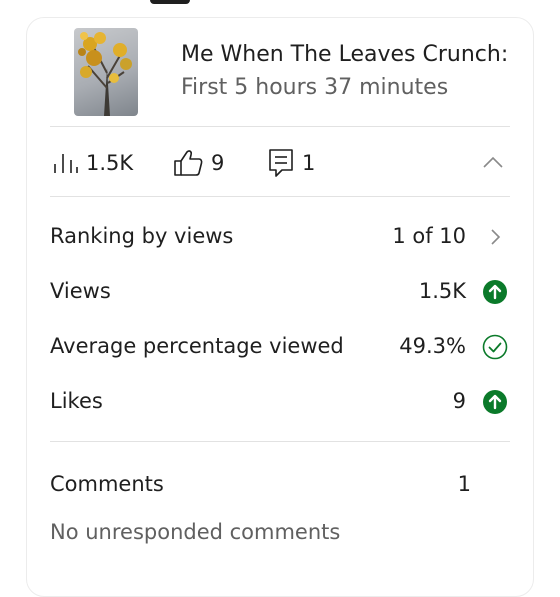 The width and height of the screenshot is (560, 597). I want to click on divider-middle, so click(280, 196).